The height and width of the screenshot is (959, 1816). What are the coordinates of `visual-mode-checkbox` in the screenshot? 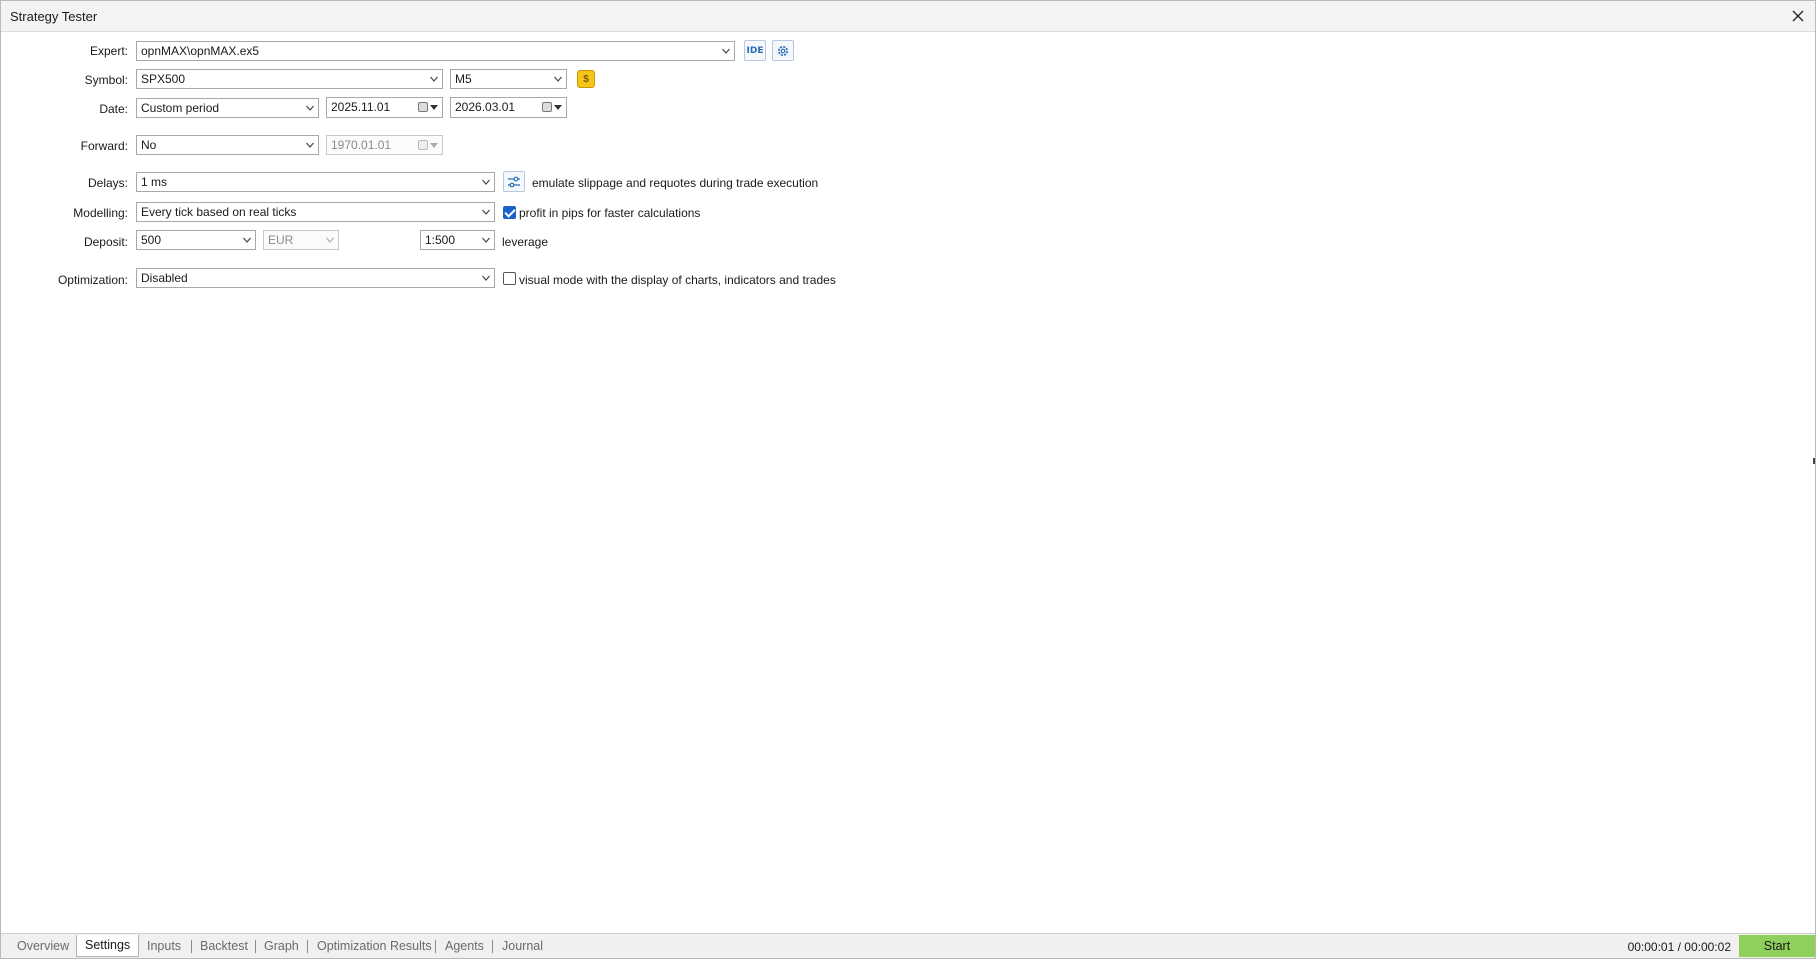 It's located at (509, 278).